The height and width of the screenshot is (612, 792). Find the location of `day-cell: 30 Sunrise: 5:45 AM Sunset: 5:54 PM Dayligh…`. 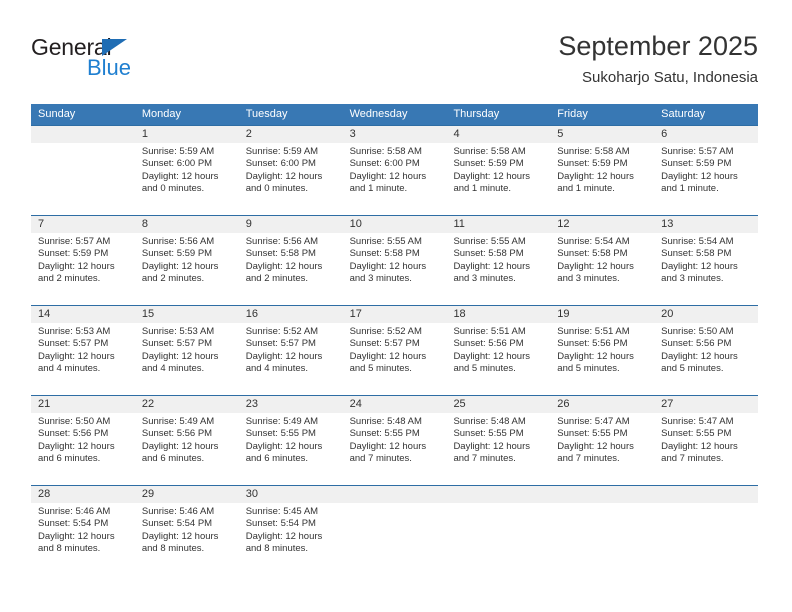

day-cell: 30 Sunrise: 5:45 AM Sunset: 5:54 PM Dayligh… is located at coordinates (290, 530).